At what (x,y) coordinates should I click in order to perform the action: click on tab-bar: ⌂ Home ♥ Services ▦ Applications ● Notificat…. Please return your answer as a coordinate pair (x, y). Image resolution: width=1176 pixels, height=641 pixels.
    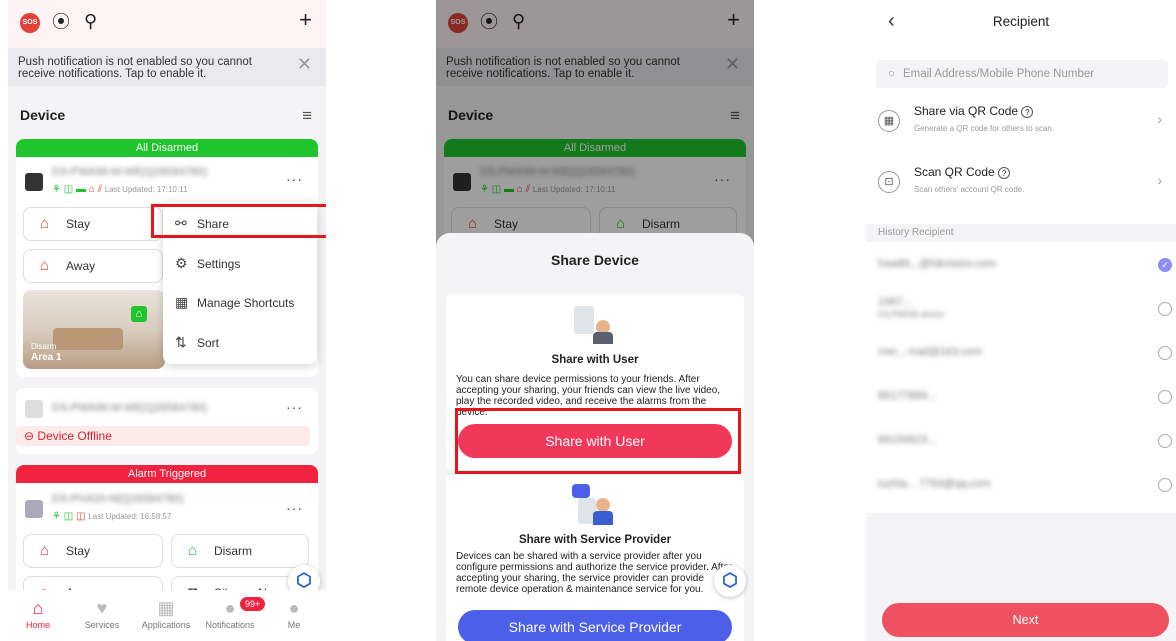
    Looking at the image, I should click on (167, 615).